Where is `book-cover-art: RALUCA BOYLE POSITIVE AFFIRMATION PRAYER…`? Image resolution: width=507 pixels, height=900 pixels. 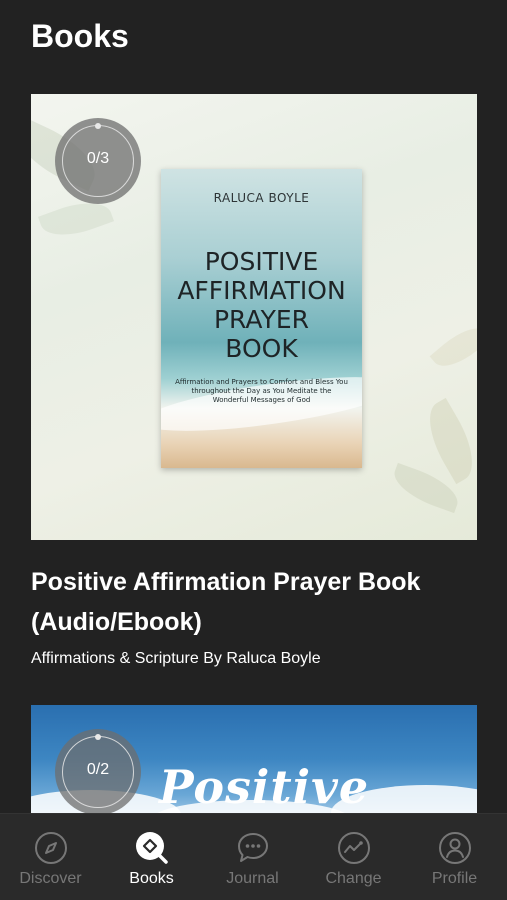
book-cover-art: RALUCA BOYLE POSITIVE AFFIRMATION PRAYER… is located at coordinates (261, 318).